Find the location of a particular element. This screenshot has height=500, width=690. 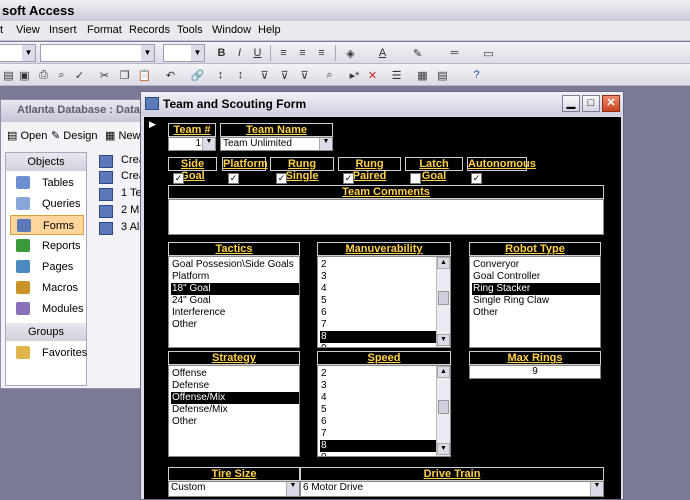

object-queries: Queries is located at coordinates (47, 204).